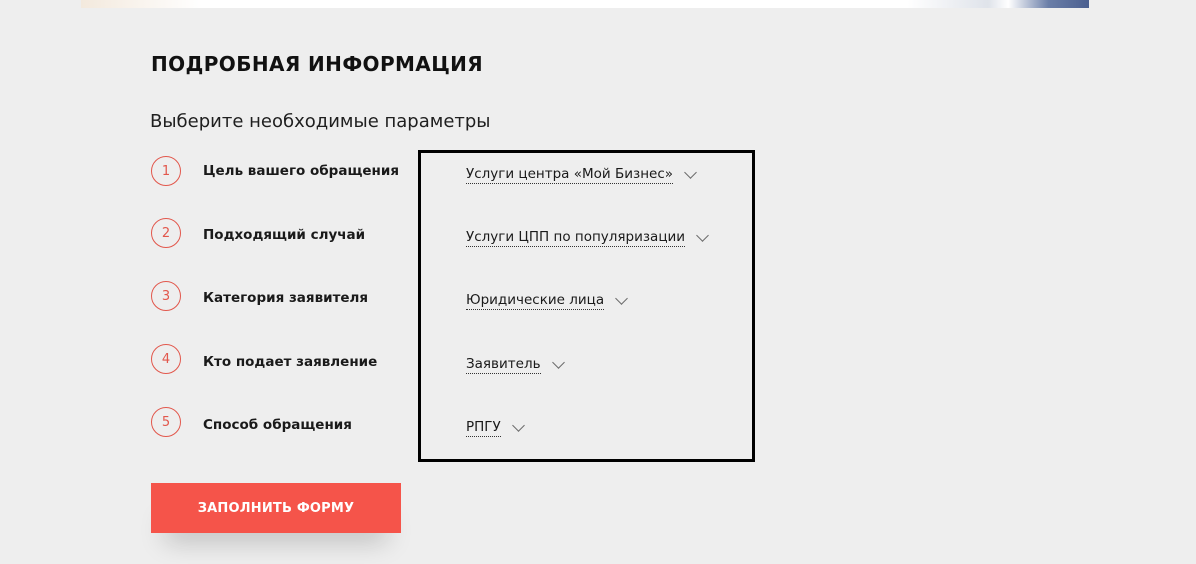 The height and width of the screenshot is (564, 1196). I want to click on fill-form-button: ЗАПОЛНИТЬ ФОРМУ, so click(276, 508).